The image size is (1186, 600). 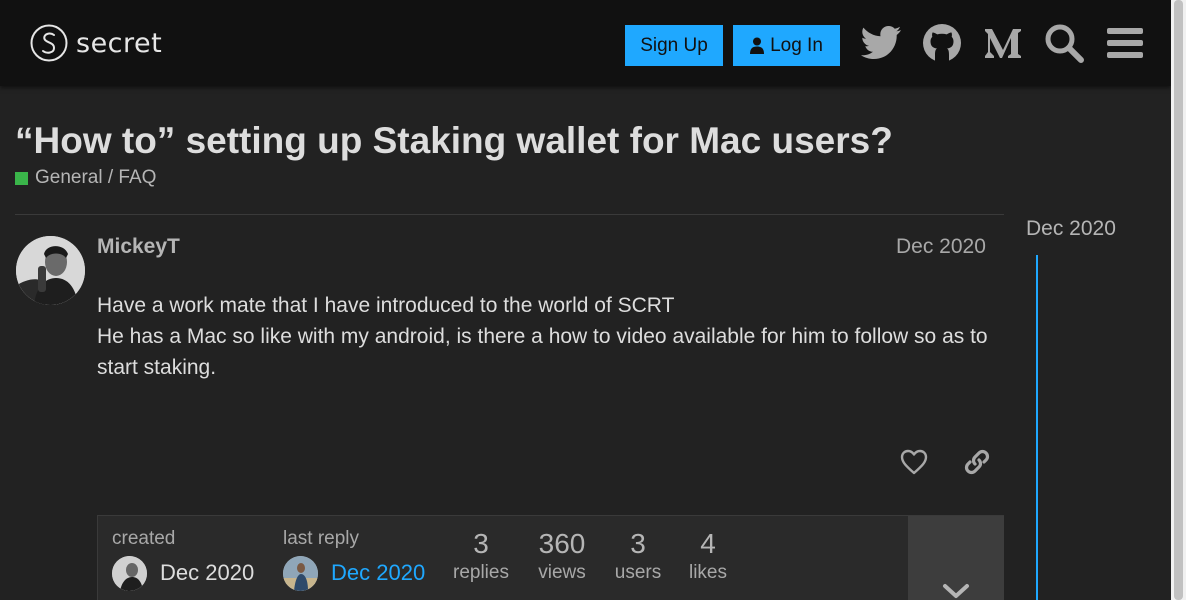 I want to click on title-divider, so click(x=509, y=214).